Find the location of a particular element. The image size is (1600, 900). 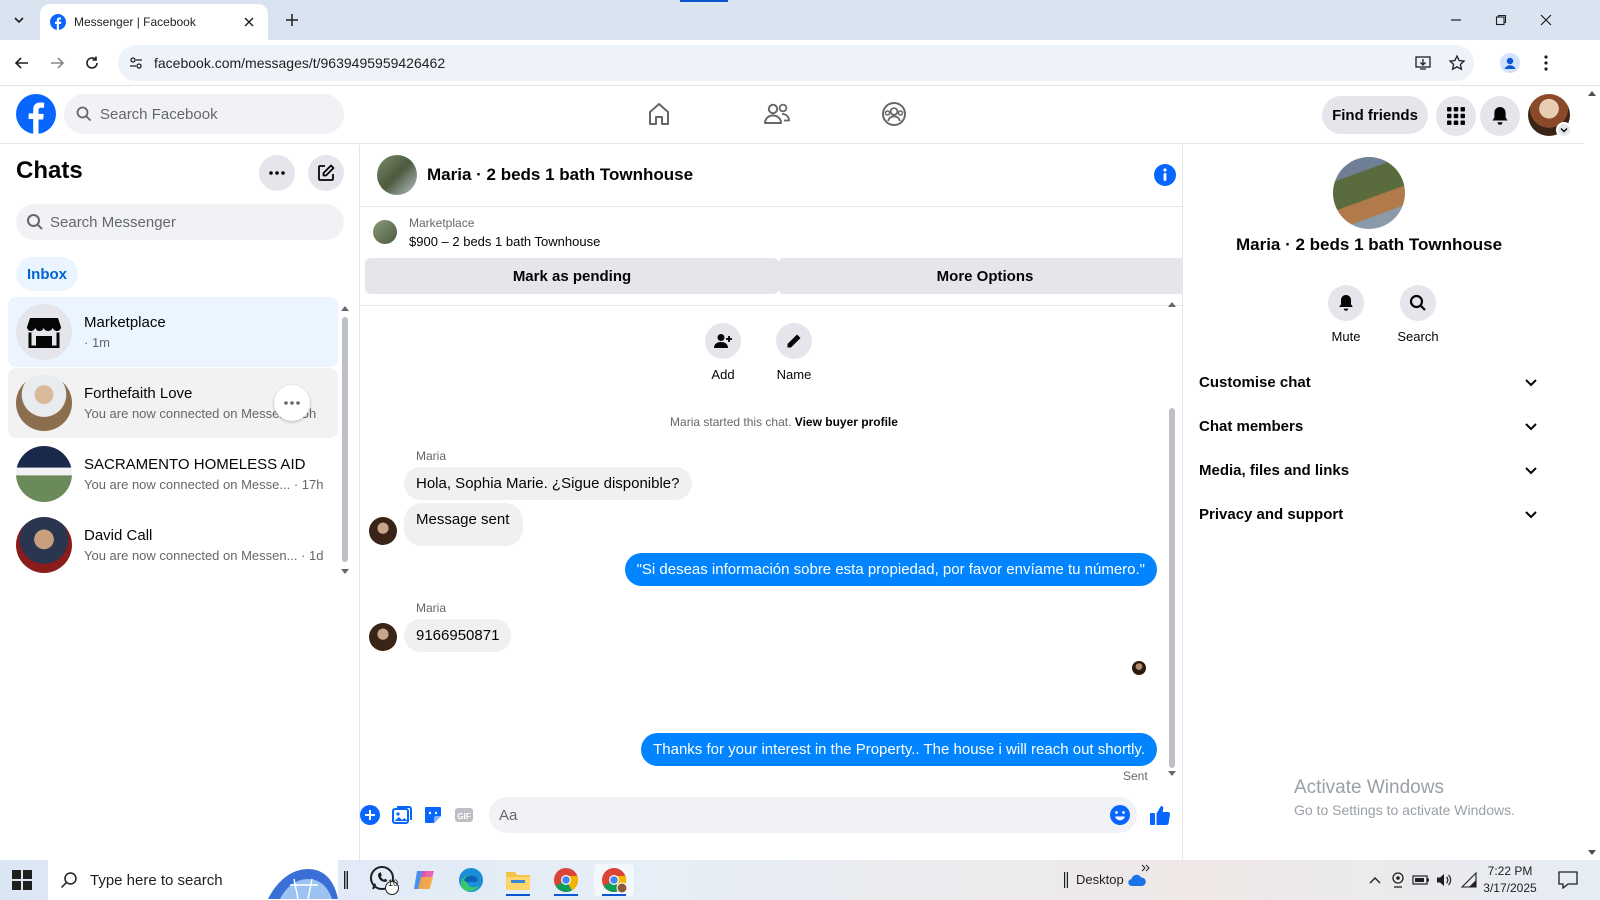

tab-inbox: Inbox is located at coordinates (47, 274).